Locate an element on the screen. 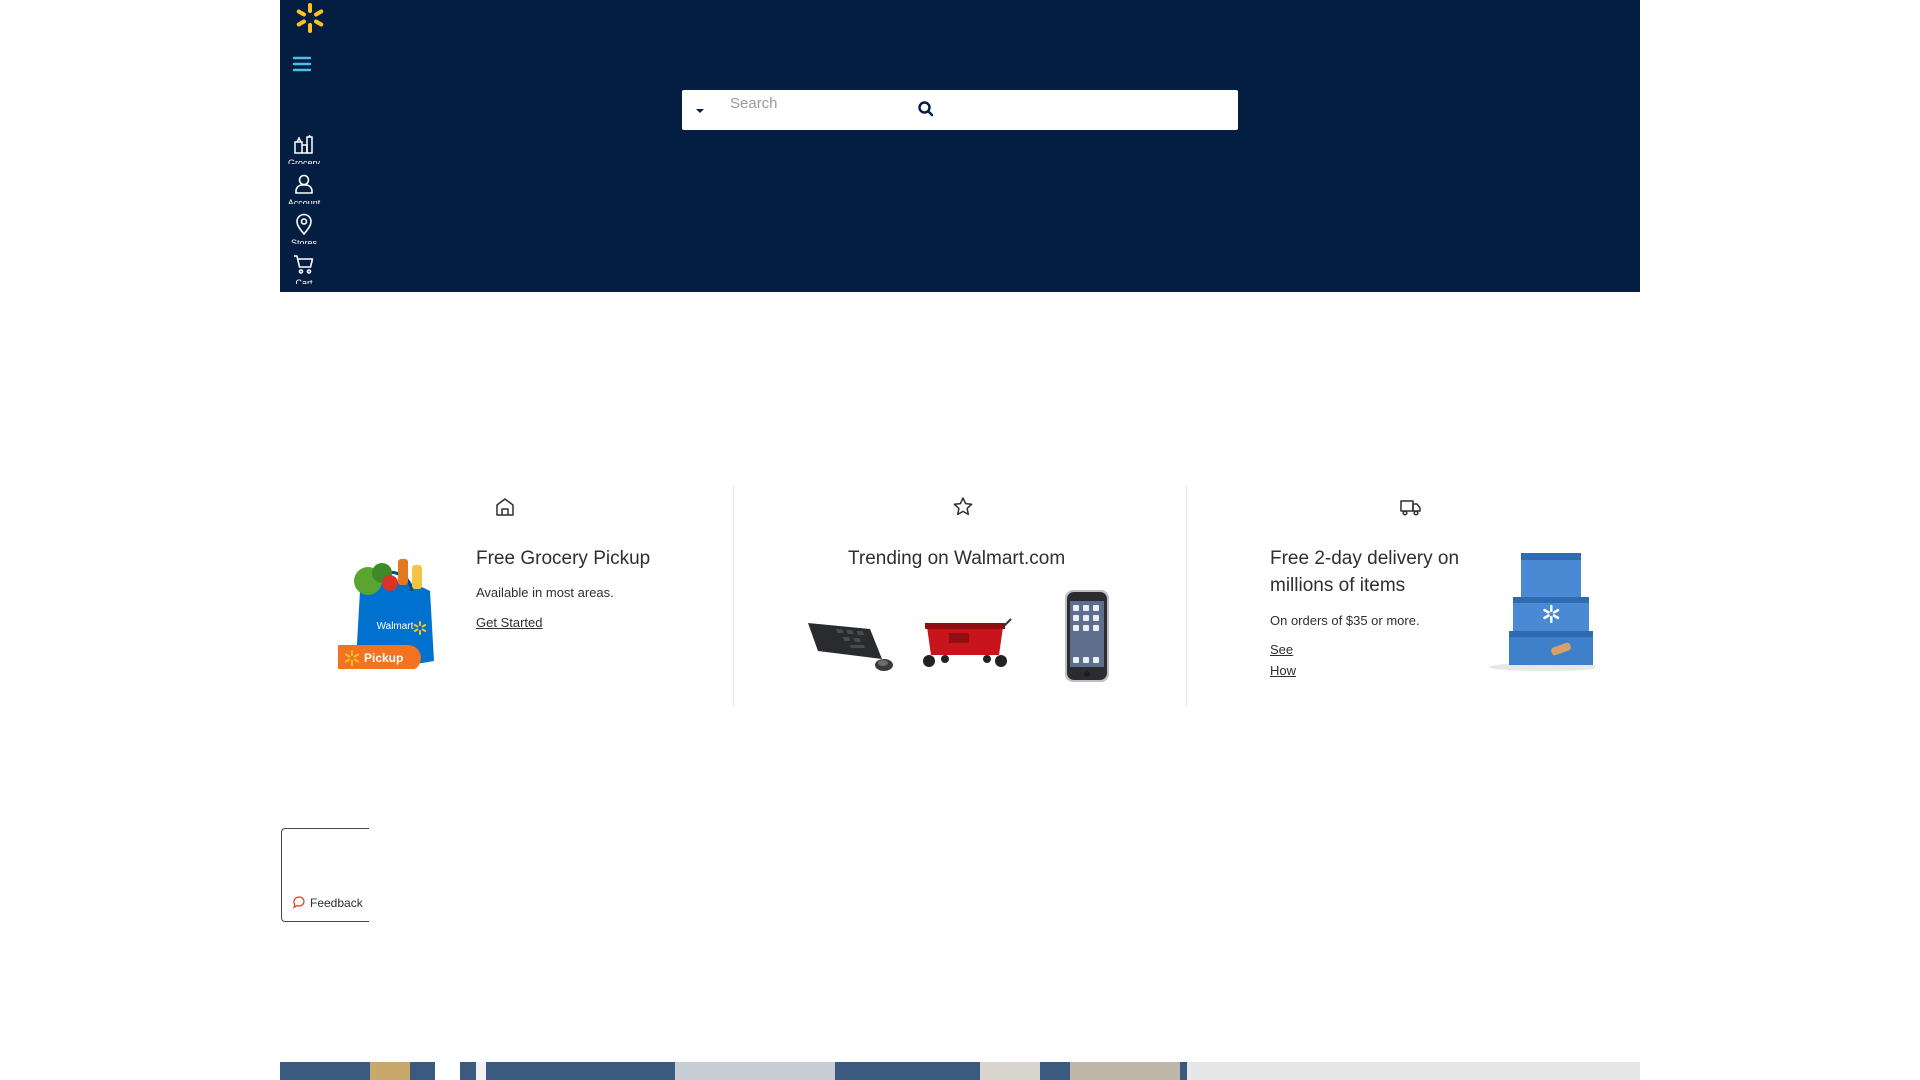  feedback-button: Feedback is located at coordinates (325, 875).